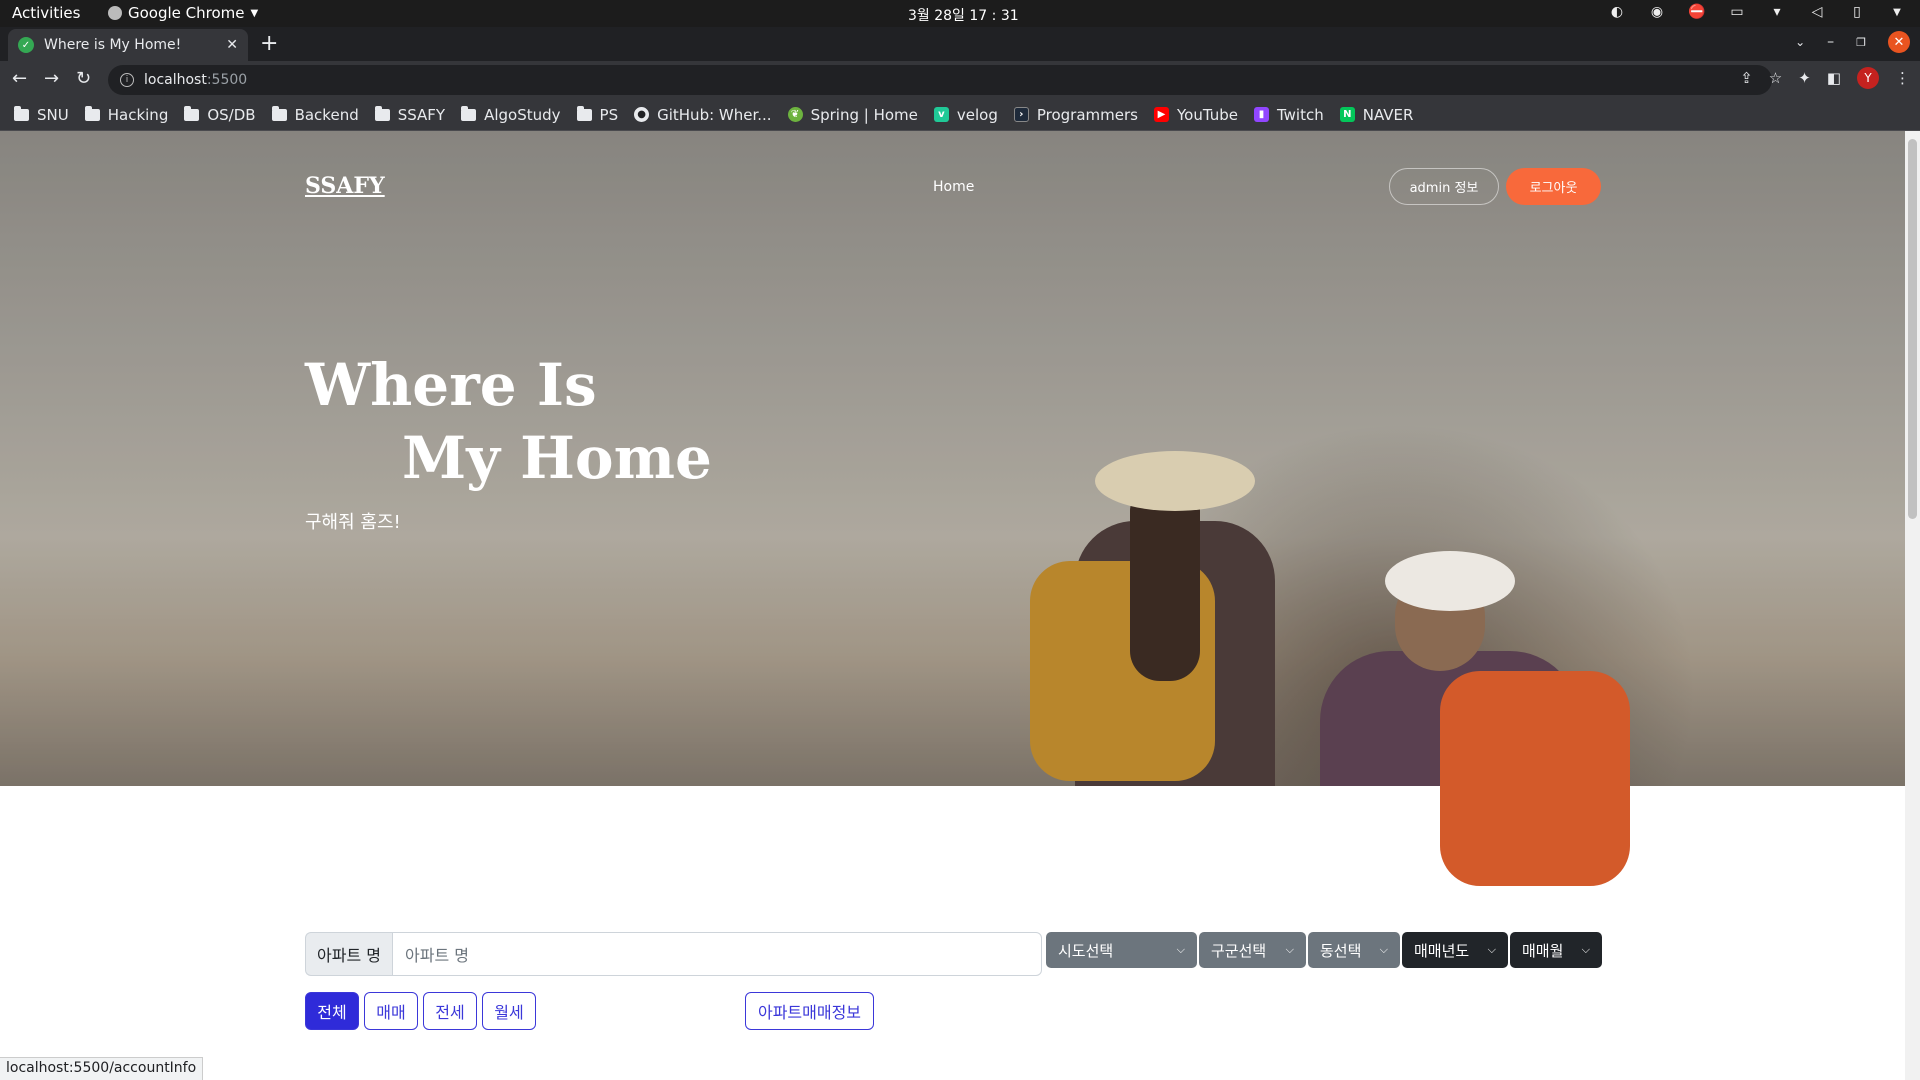 This screenshot has width=1920, height=1080. I want to click on favicon-icon: ✓, so click(26, 45).